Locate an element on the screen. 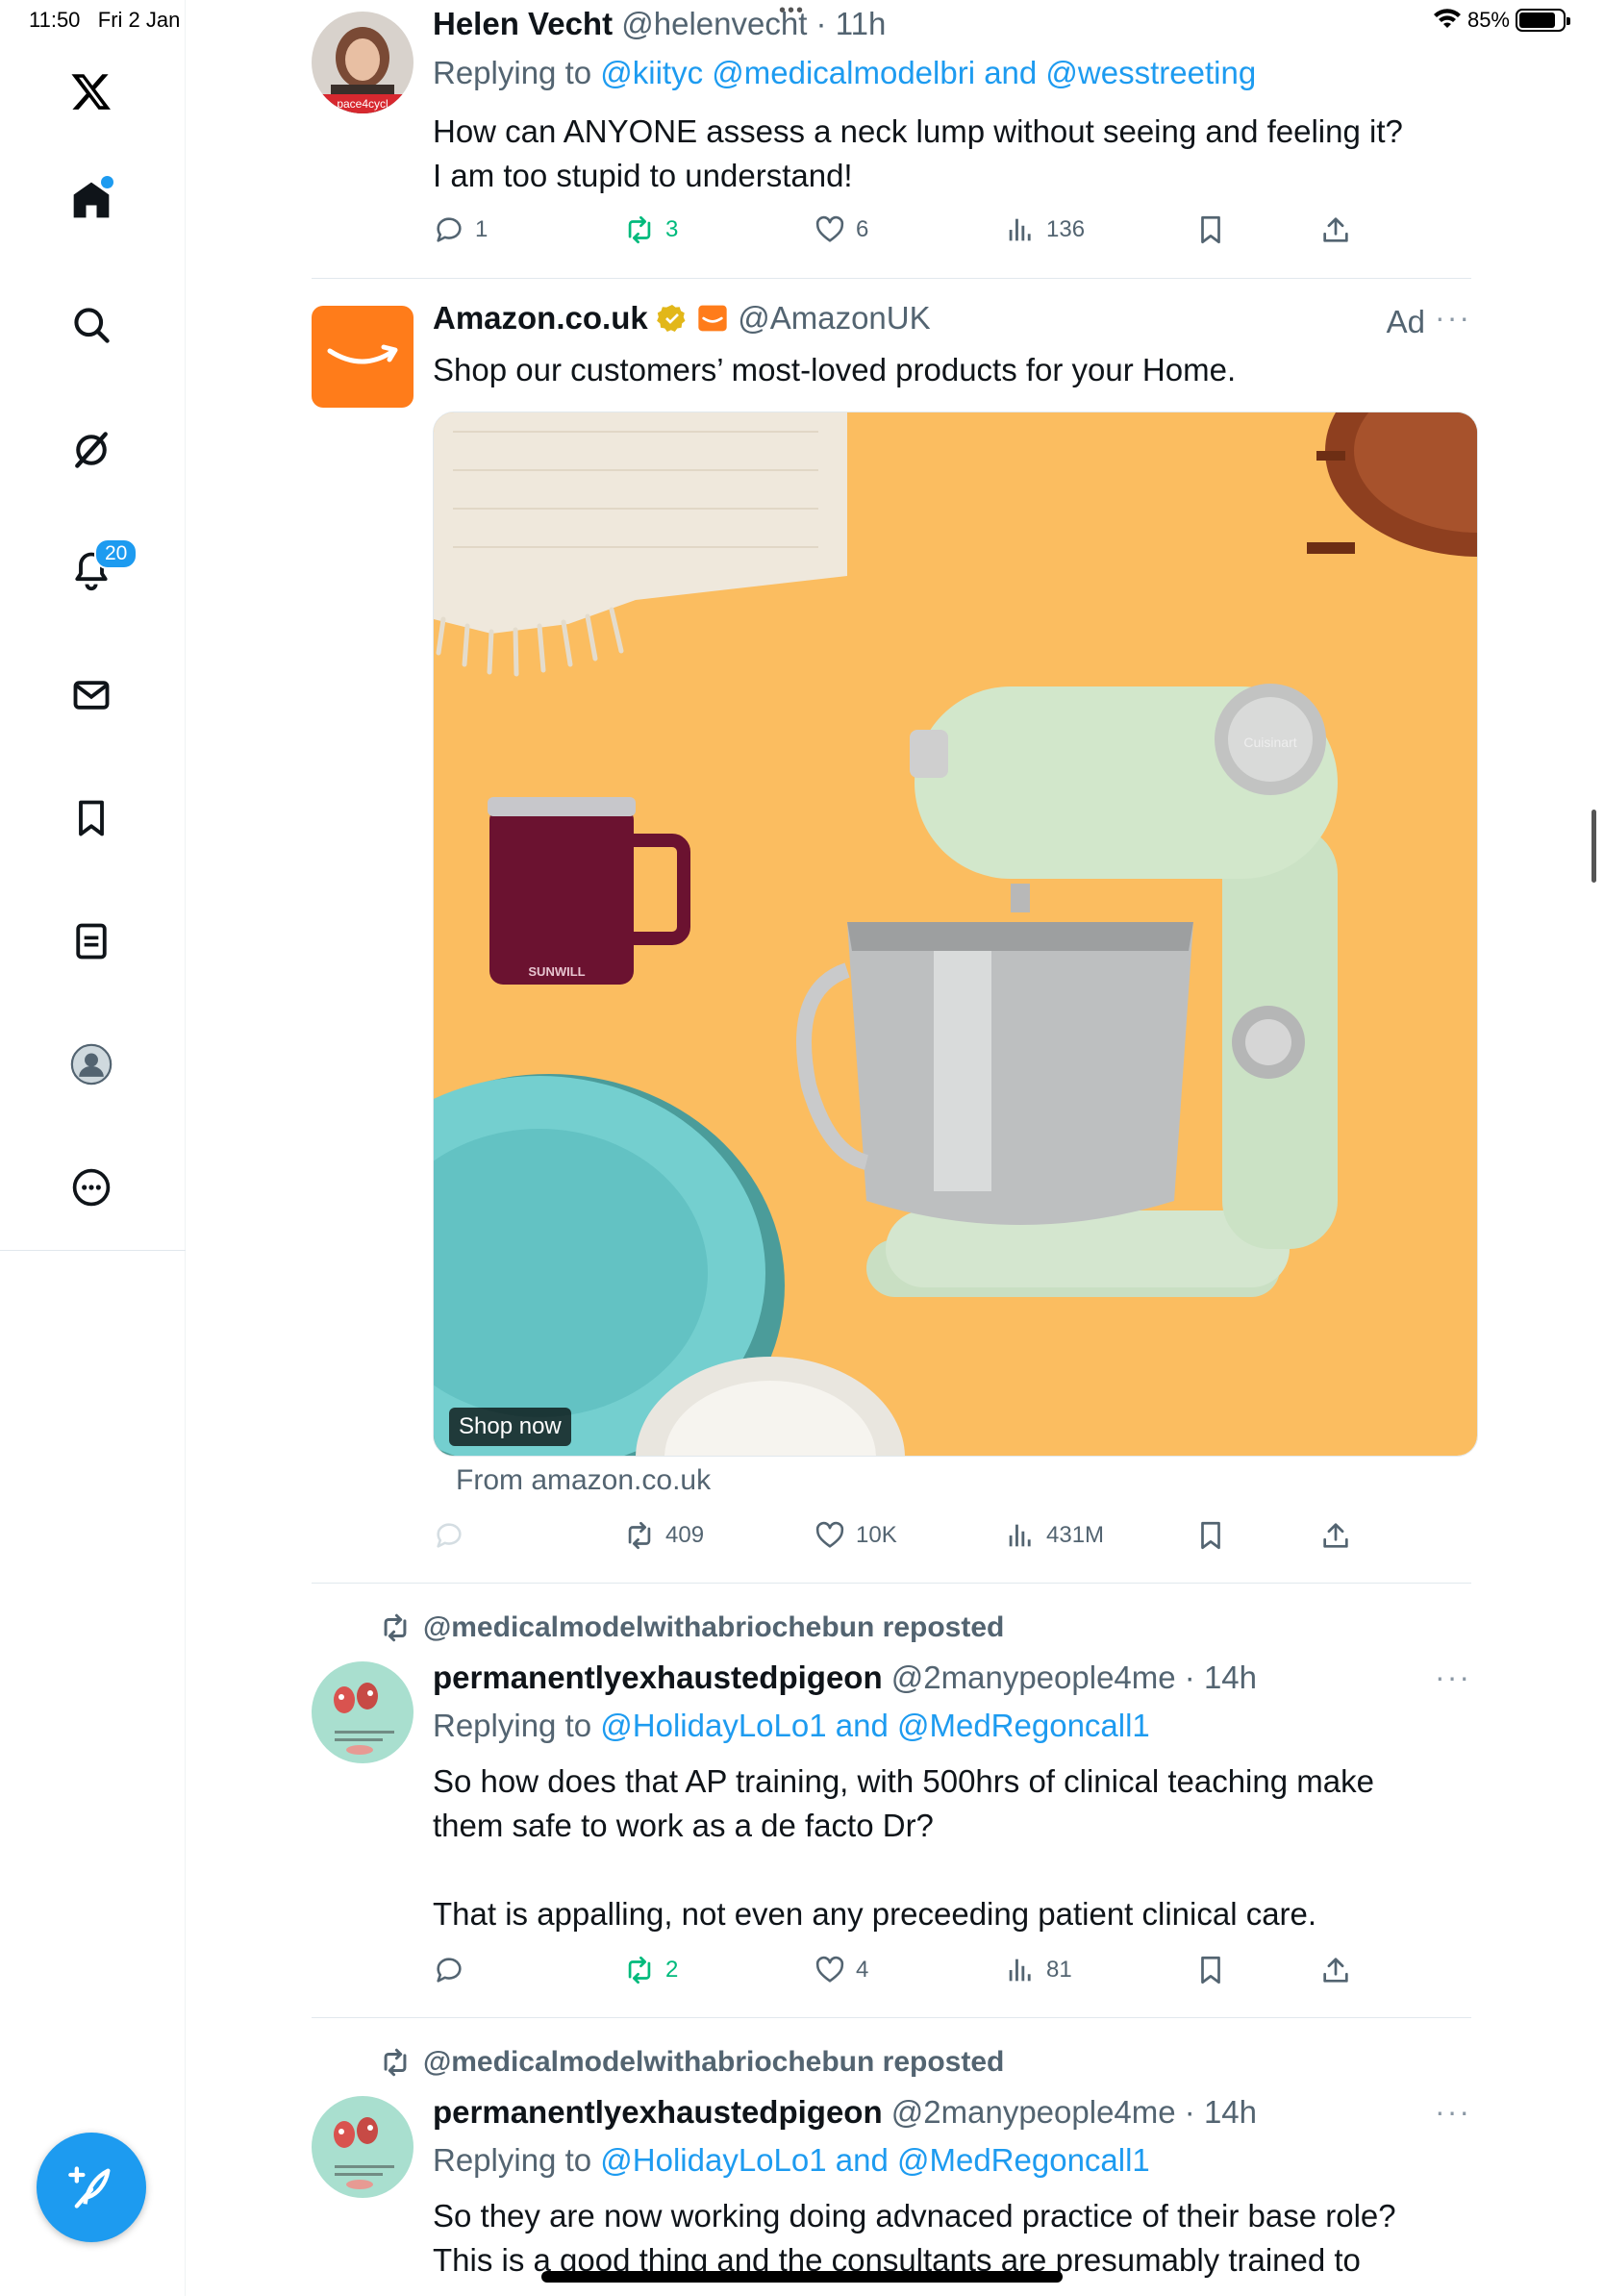  reply-button: 1 is located at coordinates (460, 229).